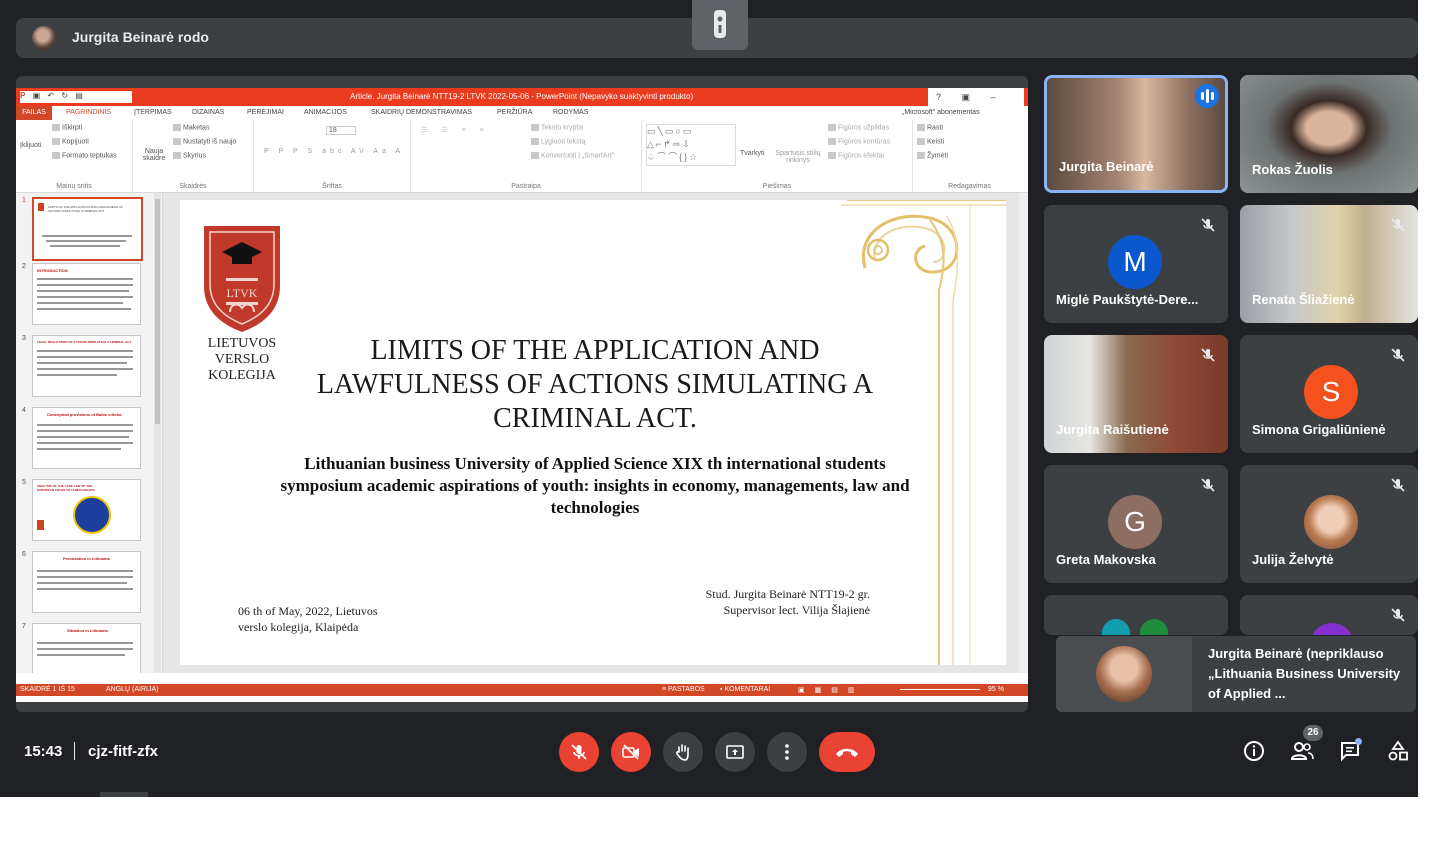  What do you see at coordinates (831, 690) in the screenshot?
I see `view-buttons: ▣▦▤▥` at bounding box center [831, 690].